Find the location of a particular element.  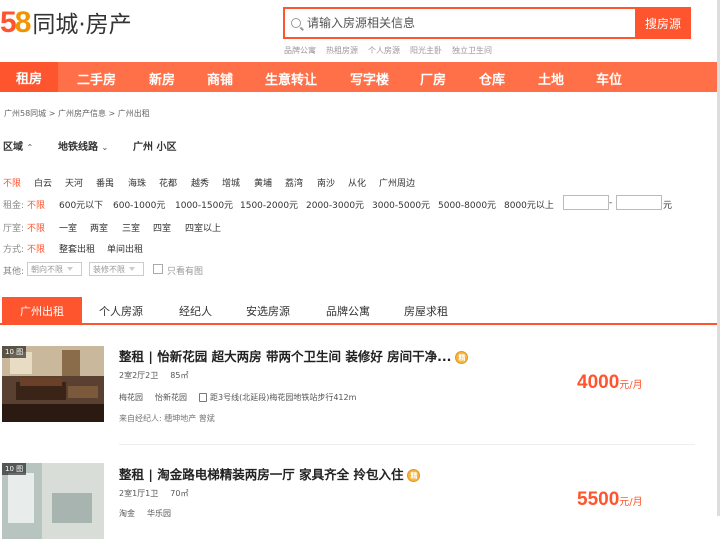

filter-tab-subway: 地铁线路 ⌄ is located at coordinates (83, 145).